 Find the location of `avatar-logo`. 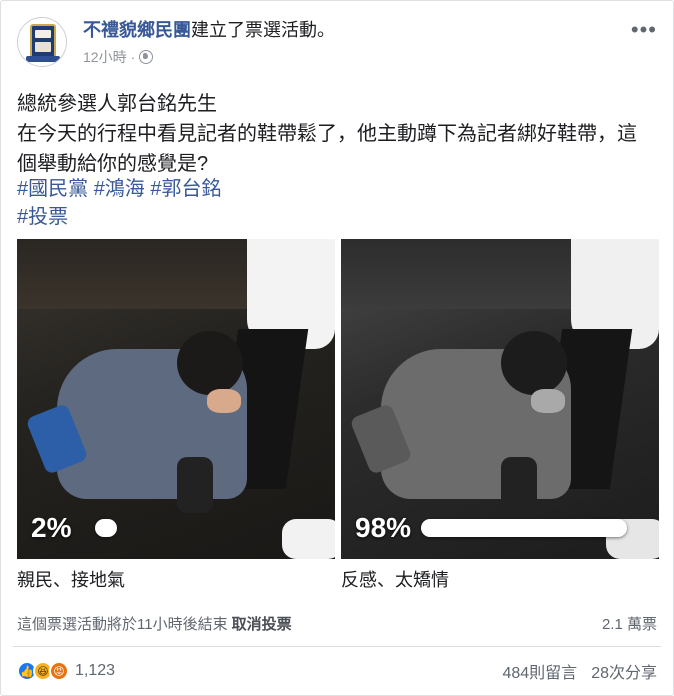

avatar-logo is located at coordinates (43, 42).